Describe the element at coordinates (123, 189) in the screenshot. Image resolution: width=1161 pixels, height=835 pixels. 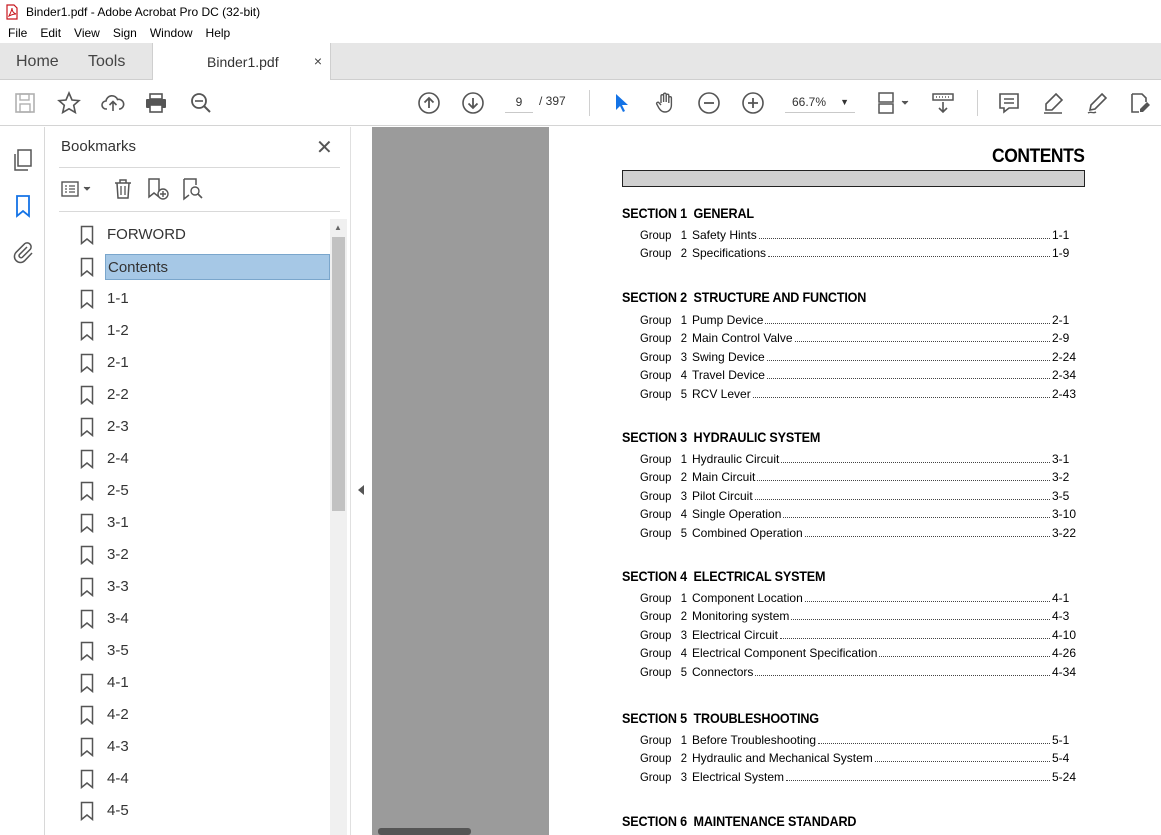
I see `delete-bookmark-trash-icon` at that location.